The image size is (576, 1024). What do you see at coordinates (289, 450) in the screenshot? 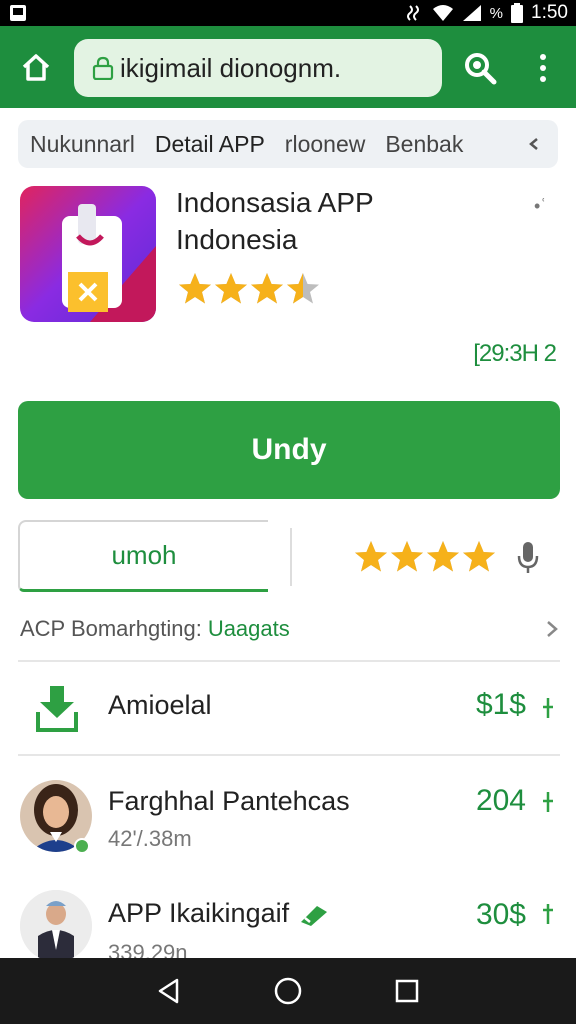
I see `install-button: Undy` at bounding box center [289, 450].